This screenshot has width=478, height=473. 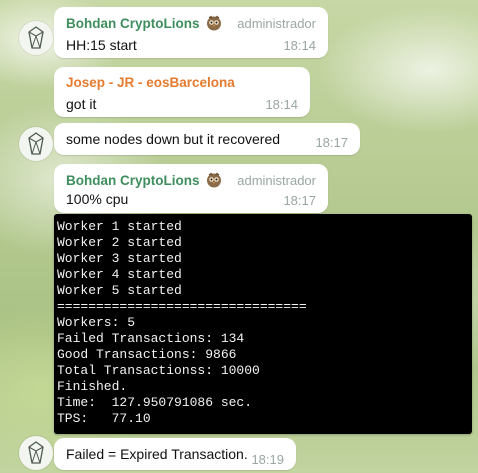 What do you see at coordinates (81, 104) in the screenshot?
I see `message-text: got it` at bounding box center [81, 104].